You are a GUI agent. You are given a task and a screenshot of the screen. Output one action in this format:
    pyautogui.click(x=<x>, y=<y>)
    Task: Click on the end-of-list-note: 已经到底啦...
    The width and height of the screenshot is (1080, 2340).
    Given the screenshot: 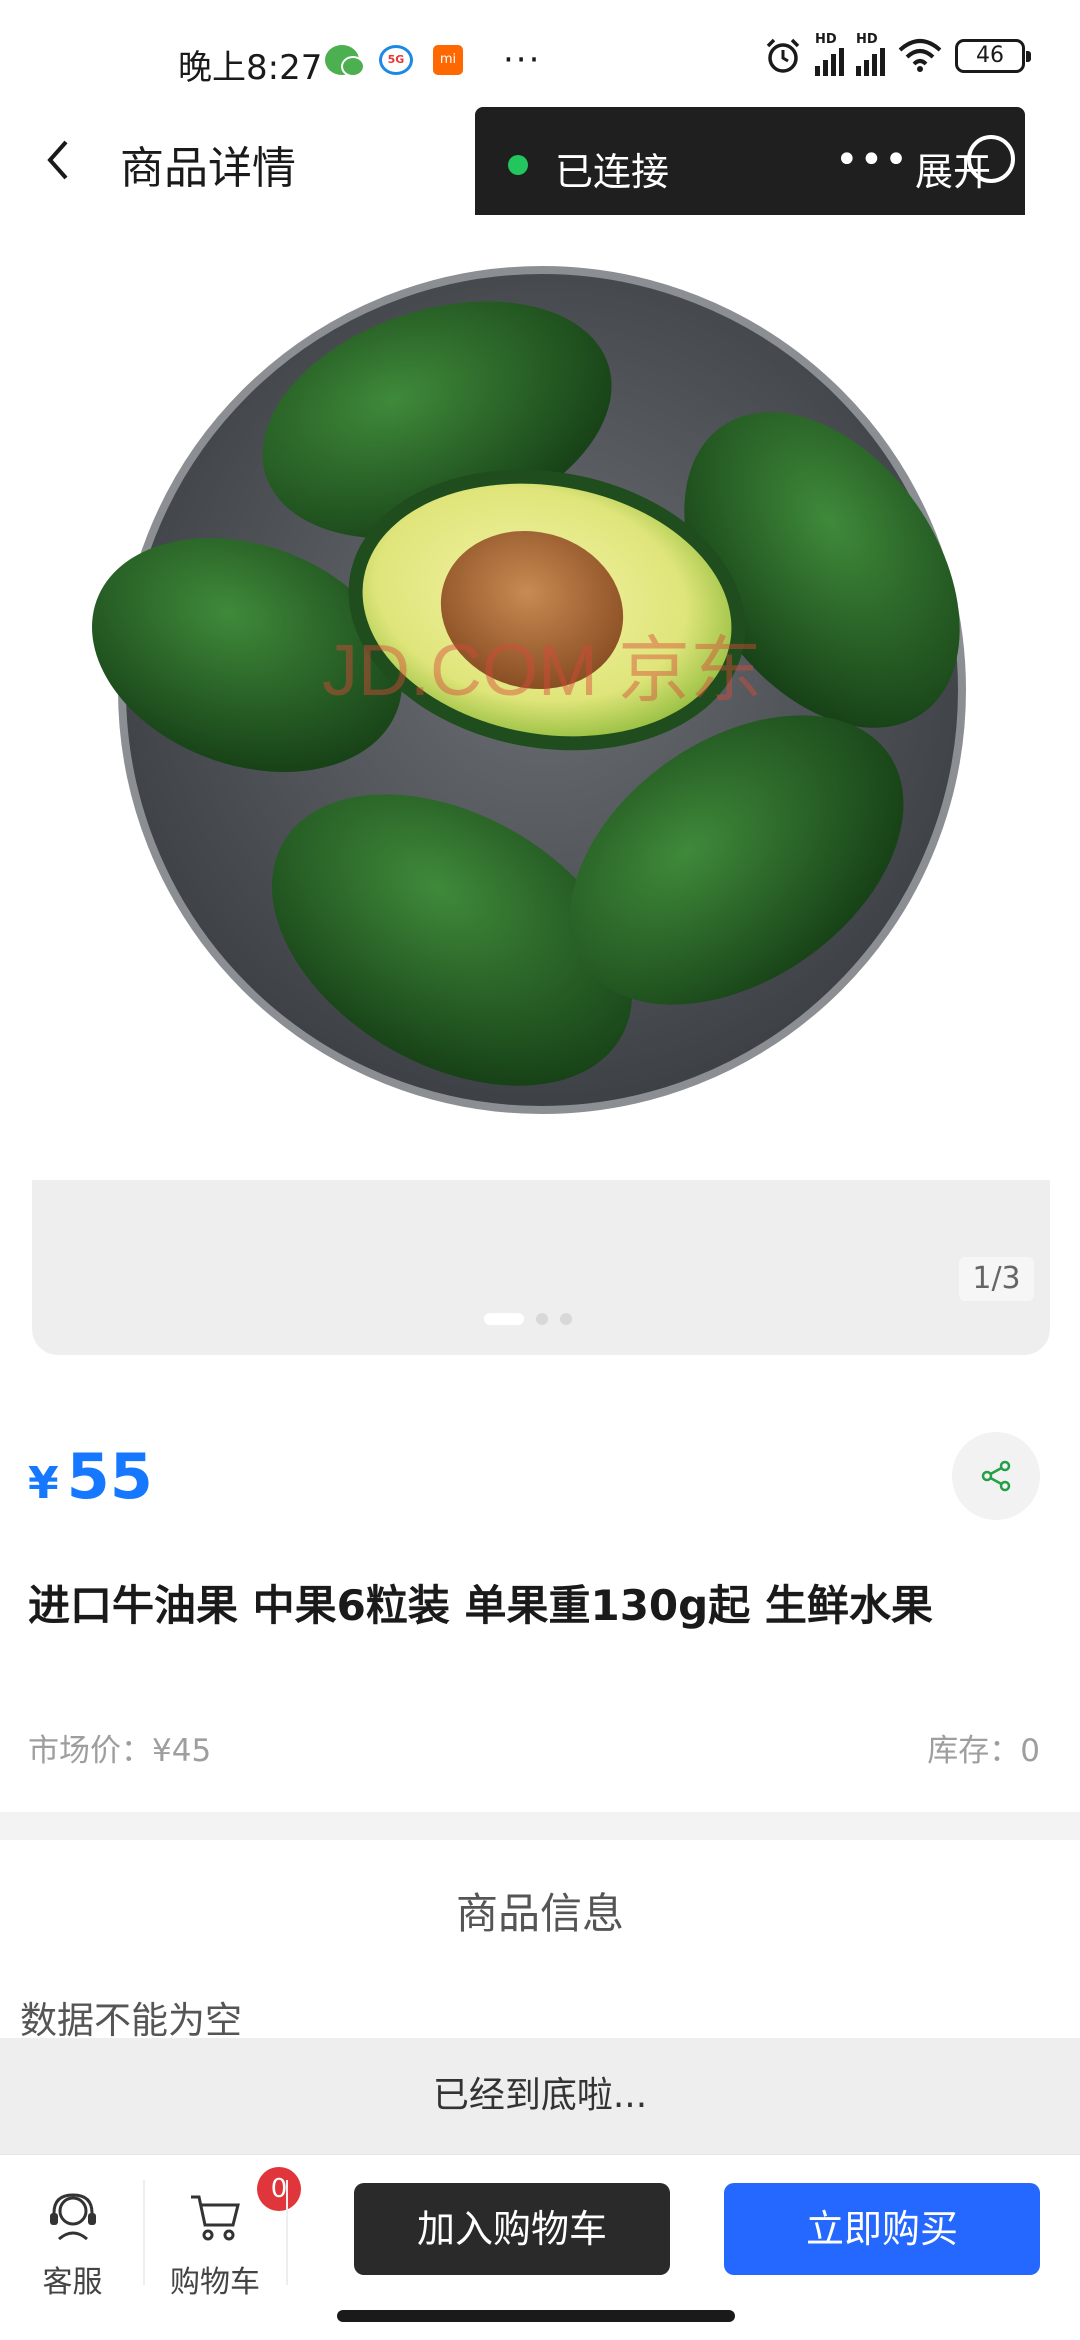 What is the action you would take?
    pyautogui.click(x=540, y=2096)
    